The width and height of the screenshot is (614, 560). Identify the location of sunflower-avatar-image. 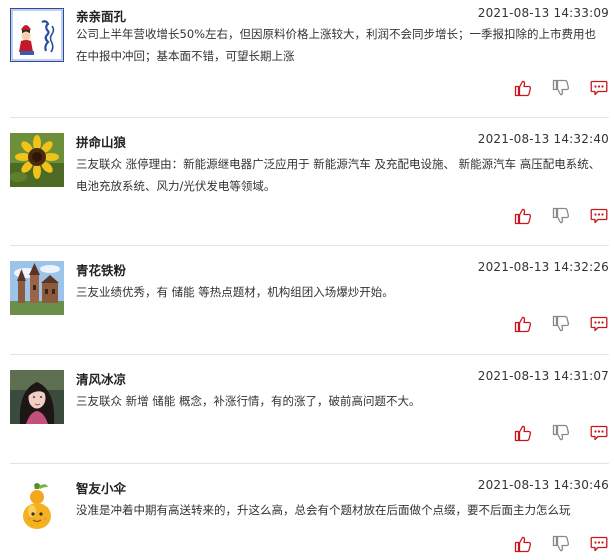
(37, 160).